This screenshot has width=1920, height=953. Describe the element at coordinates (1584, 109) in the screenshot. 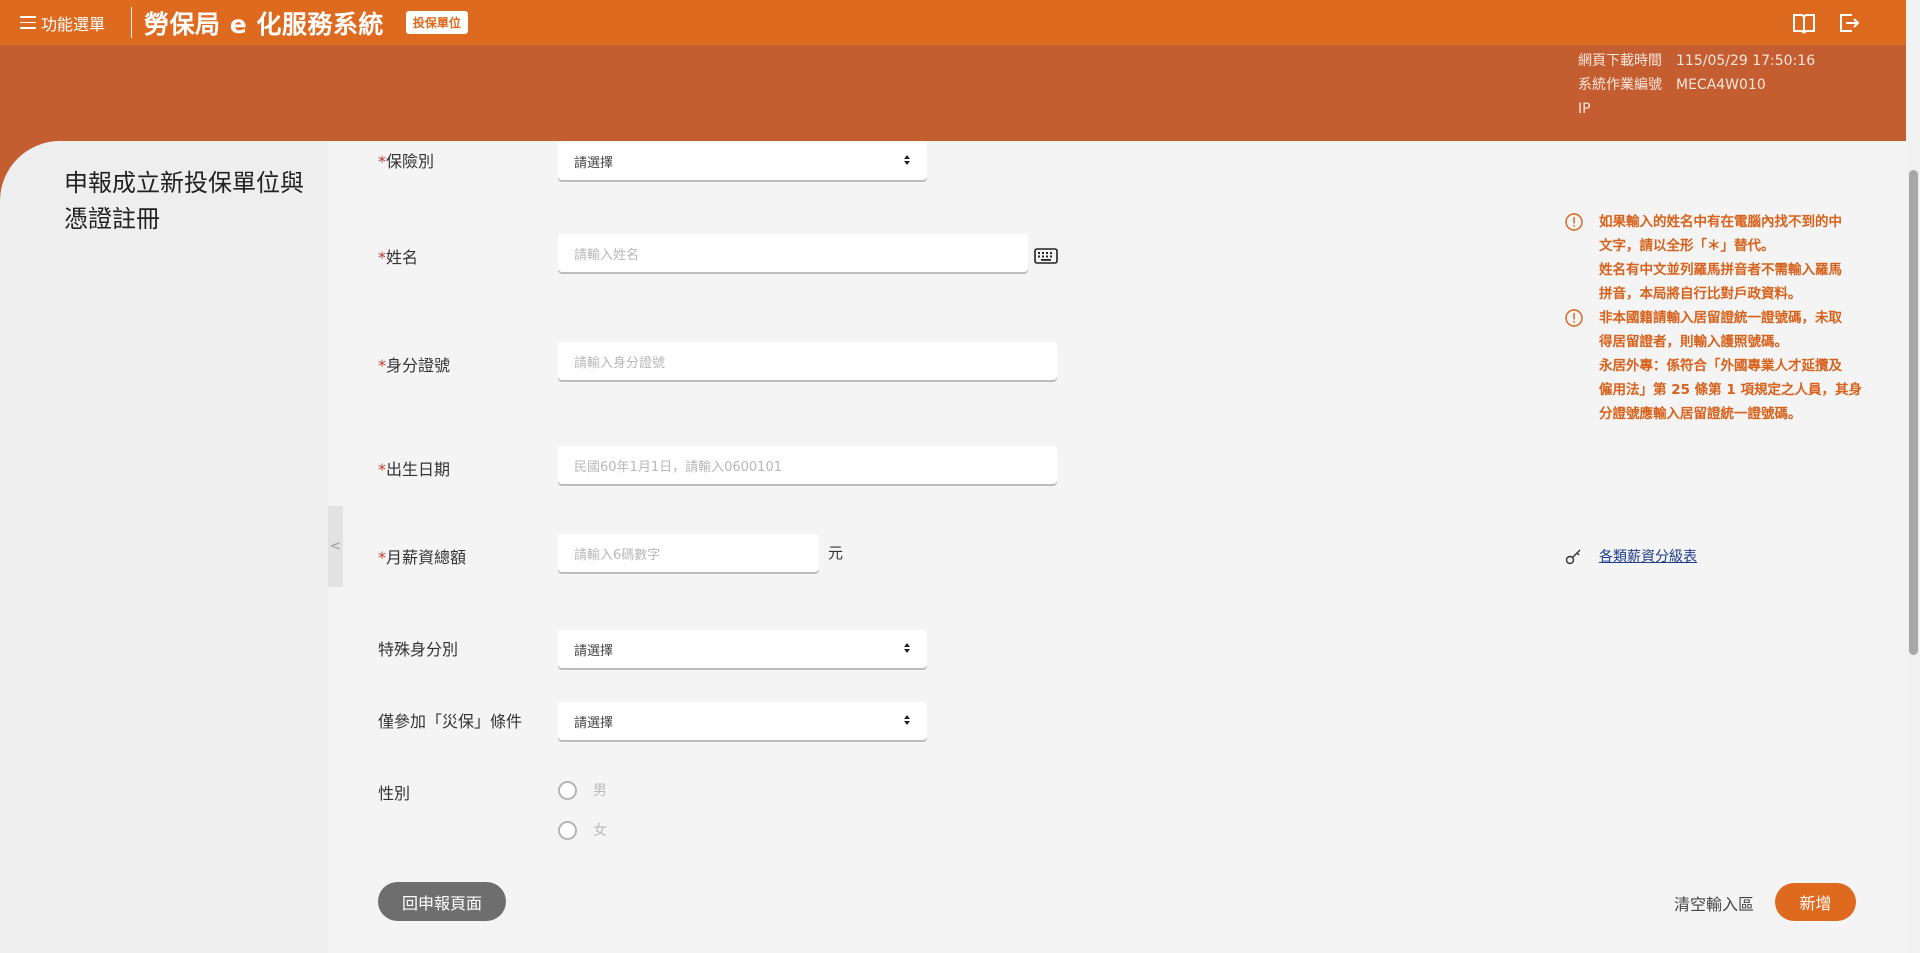

I see `ip-label: IP` at that location.